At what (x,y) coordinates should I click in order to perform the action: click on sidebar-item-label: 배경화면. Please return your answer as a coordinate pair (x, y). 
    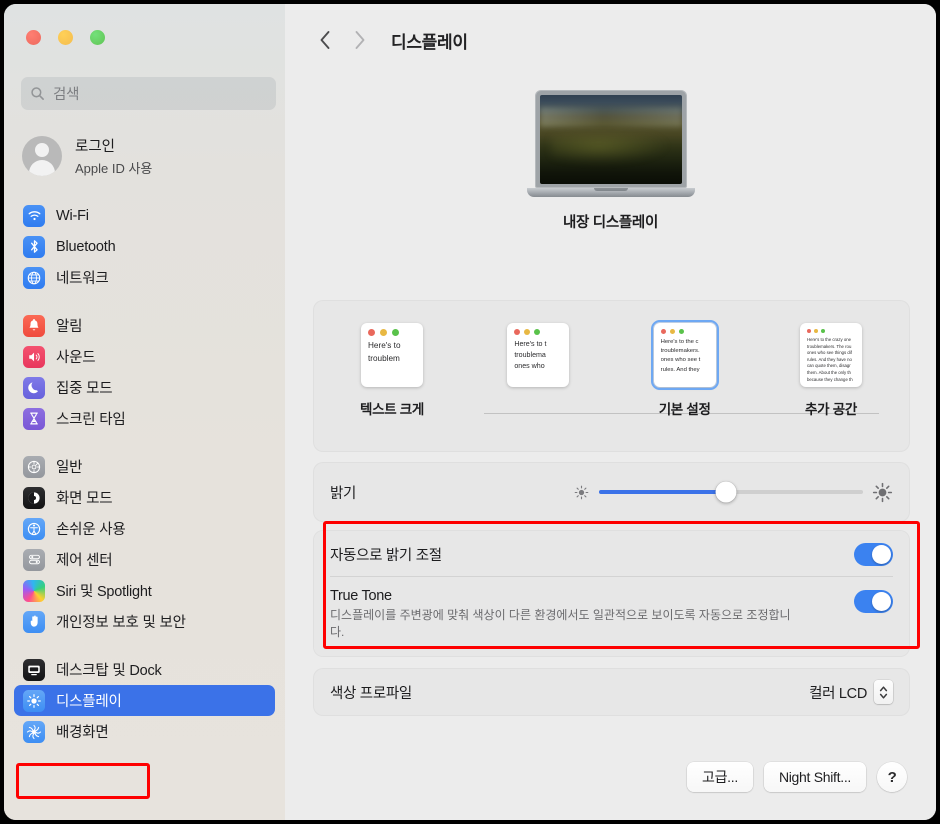
    Looking at the image, I should click on (82, 733).